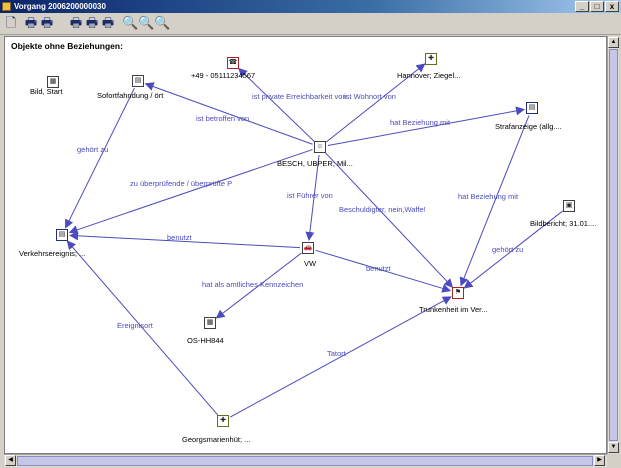 This screenshot has height=468, width=621. Describe the element at coordinates (613, 447) in the screenshot. I see `scroll-down-button: ▼` at that location.